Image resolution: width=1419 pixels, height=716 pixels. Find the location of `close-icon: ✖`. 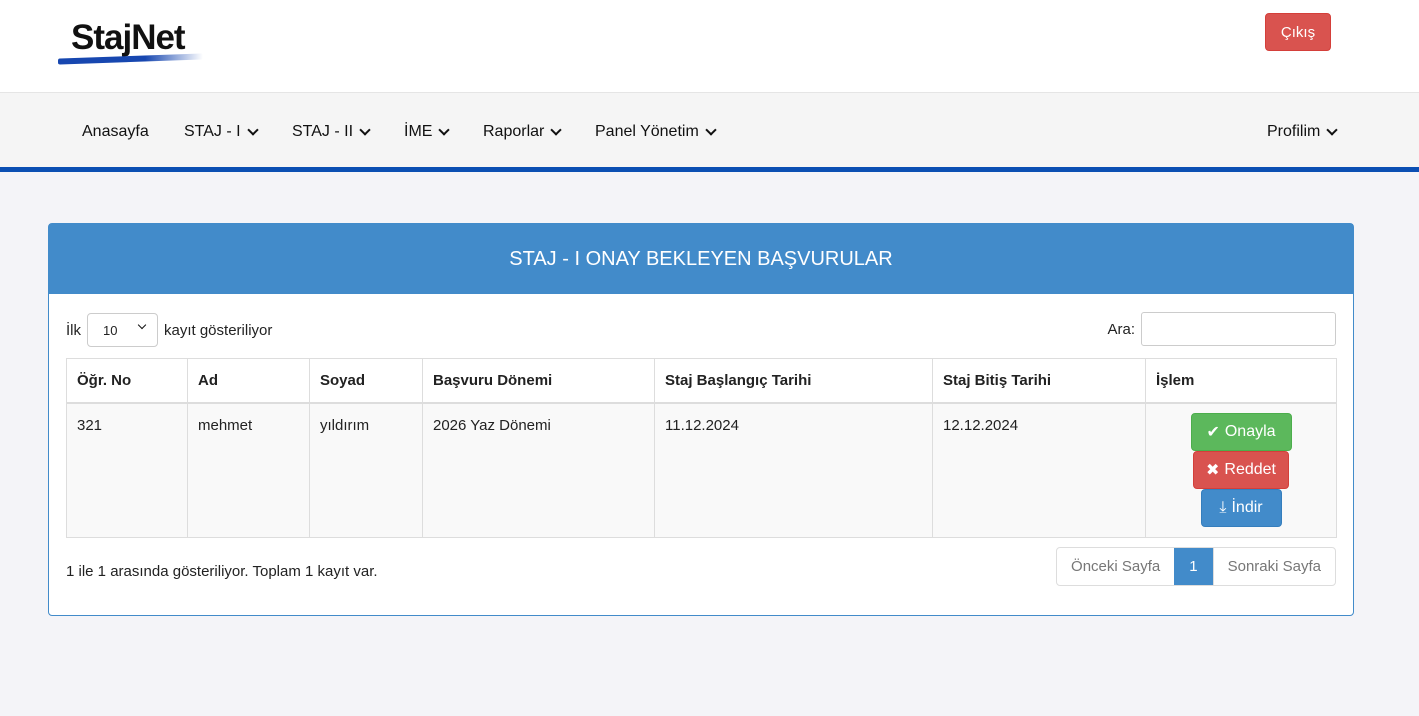

close-icon: ✖ is located at coordinates (1213, 470).